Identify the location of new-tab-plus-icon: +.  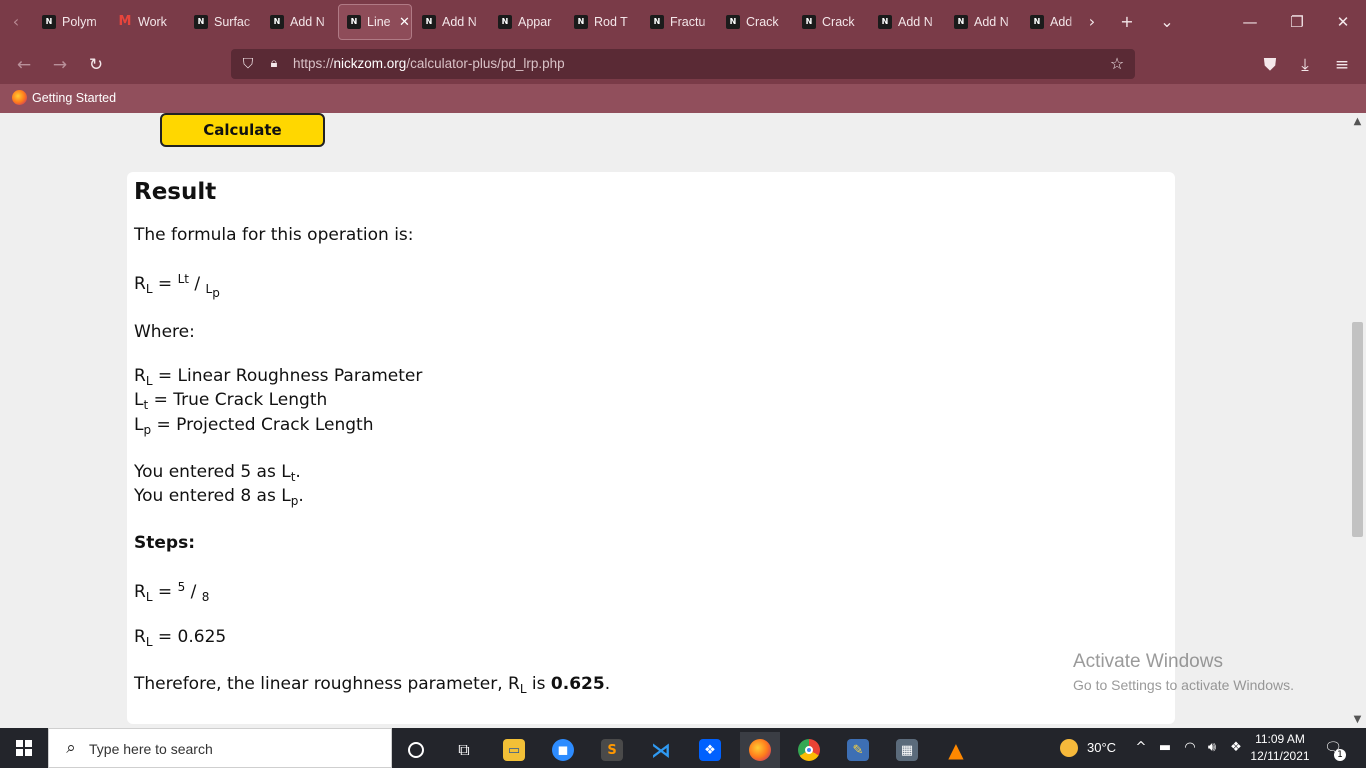
(1127, 22).